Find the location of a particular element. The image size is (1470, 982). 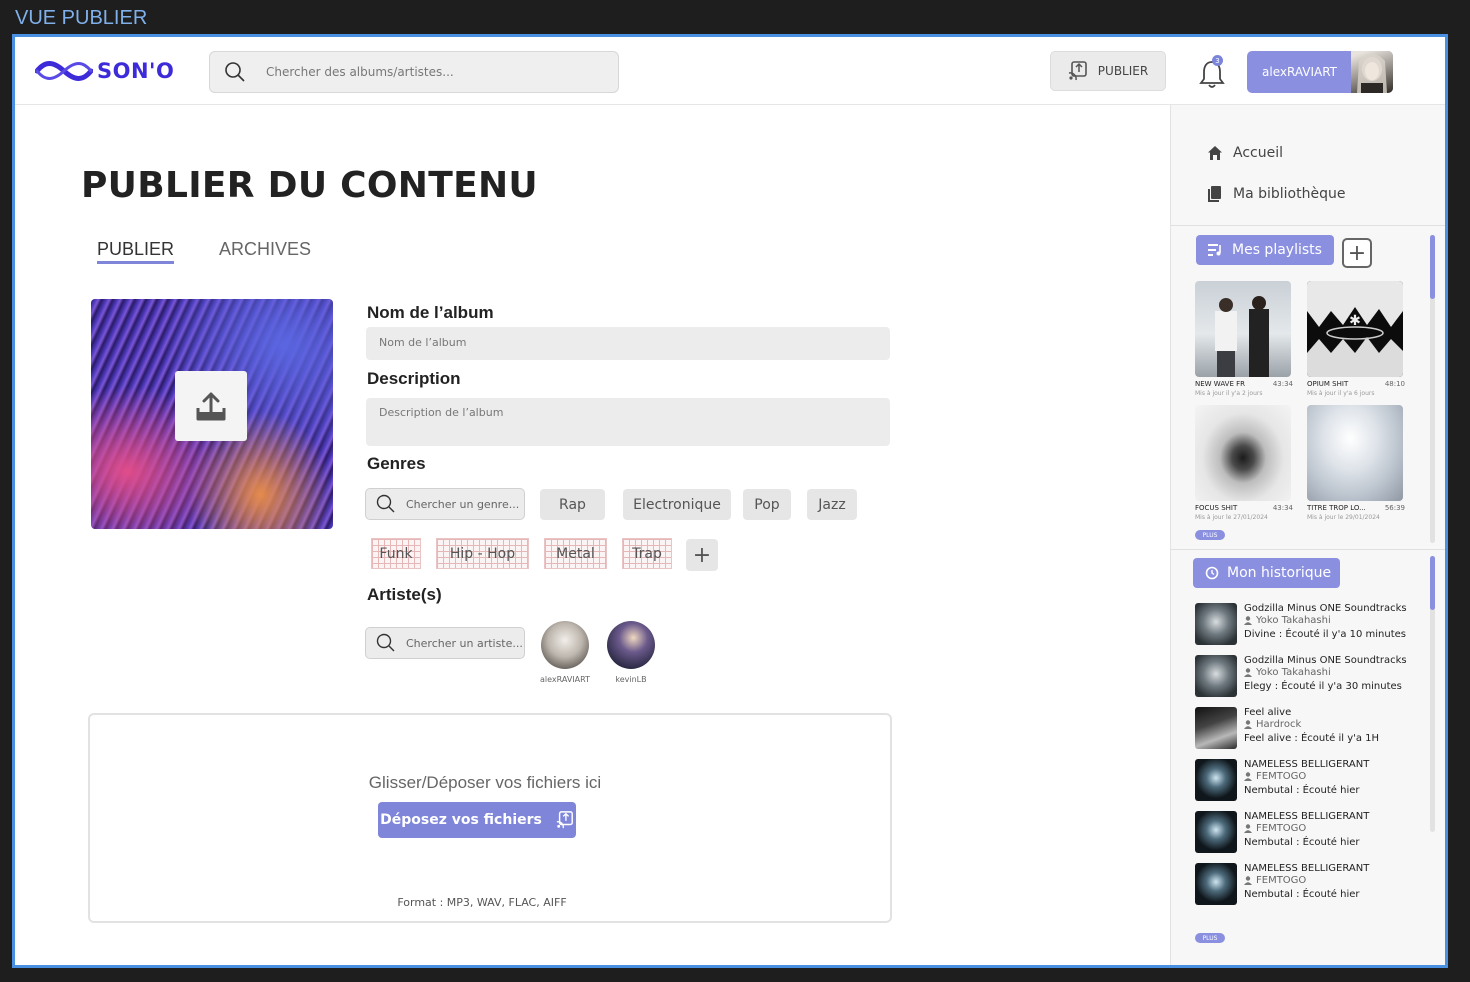

playlists-button: Mes playlists is located at coordinates (1265, 250).